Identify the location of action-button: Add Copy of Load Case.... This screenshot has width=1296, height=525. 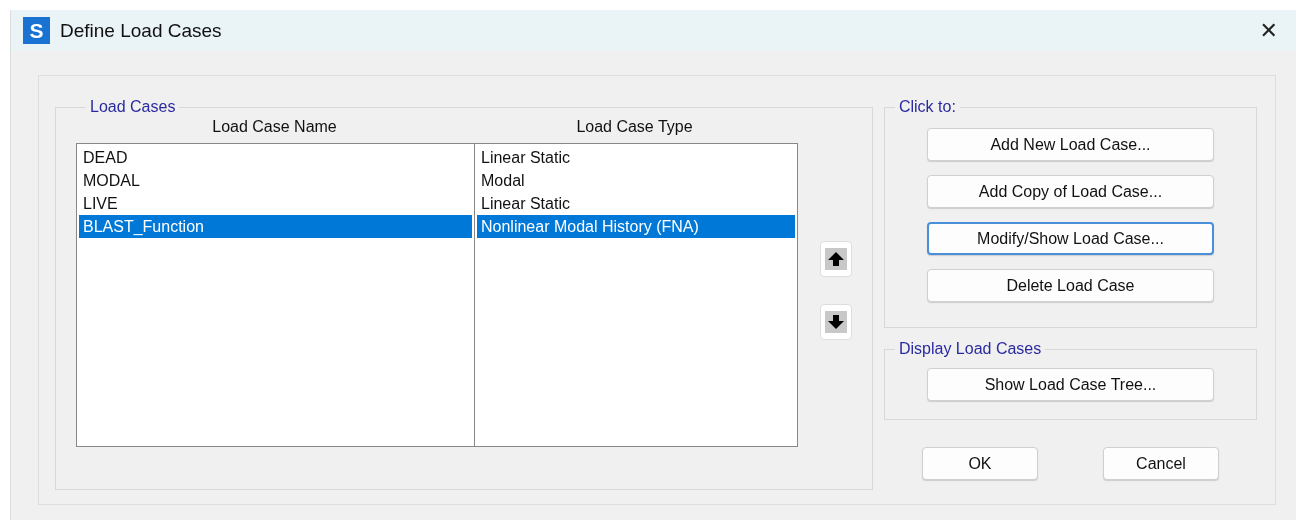
(1070, 191).